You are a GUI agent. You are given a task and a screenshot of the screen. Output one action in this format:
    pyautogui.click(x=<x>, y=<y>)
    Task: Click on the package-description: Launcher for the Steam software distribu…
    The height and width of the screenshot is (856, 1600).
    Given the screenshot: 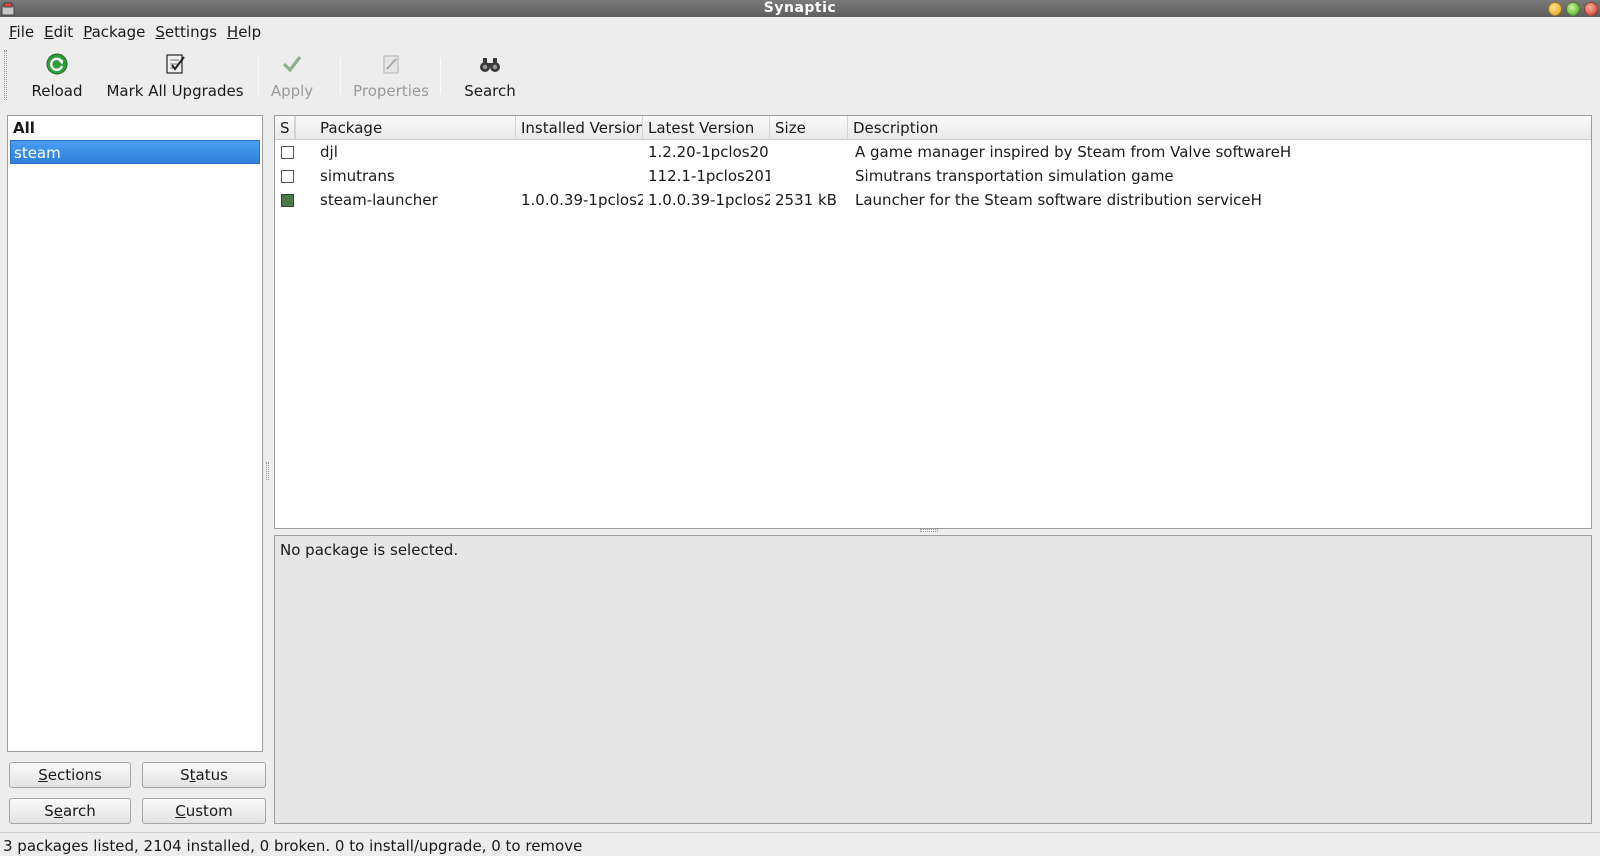 What is the action you would take?
    pyautogui.click(x=1058, y=200)
    